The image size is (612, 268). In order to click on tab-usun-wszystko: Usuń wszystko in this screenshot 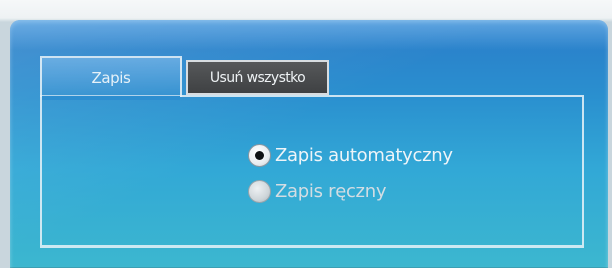, I will do `click(257, 77)`.